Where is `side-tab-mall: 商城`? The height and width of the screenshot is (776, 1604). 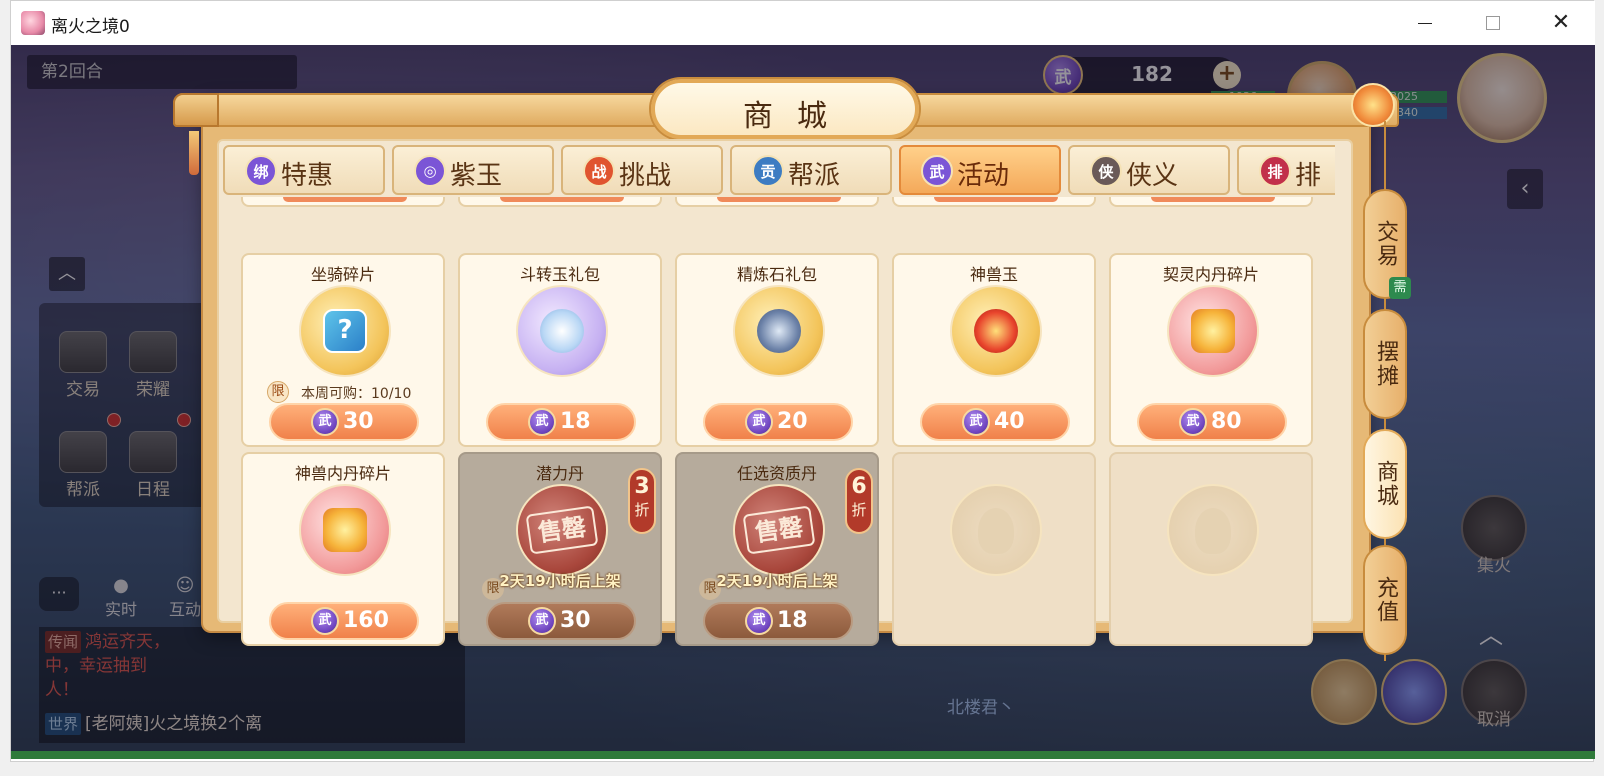 side-tab-mall: 商城 is located at coordinates (1385, 484).